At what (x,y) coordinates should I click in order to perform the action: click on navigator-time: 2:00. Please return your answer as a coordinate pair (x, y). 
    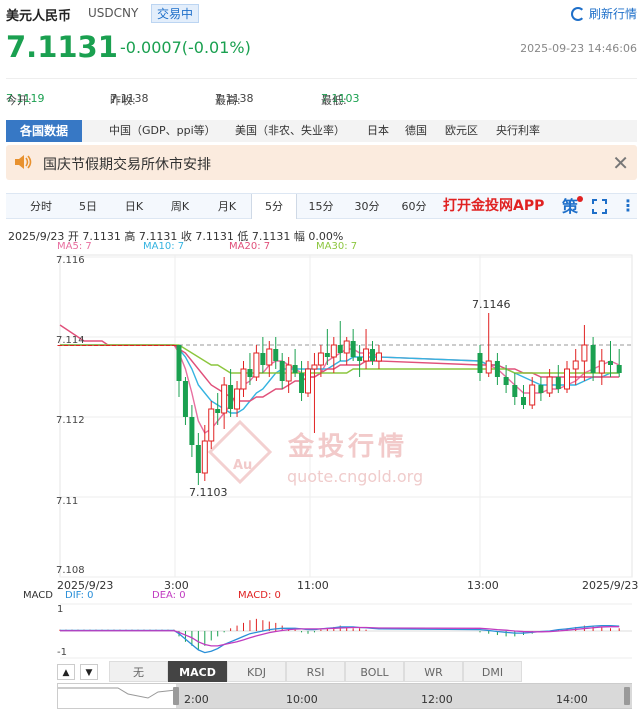
    Looking at the image, I should click on (196, 699).